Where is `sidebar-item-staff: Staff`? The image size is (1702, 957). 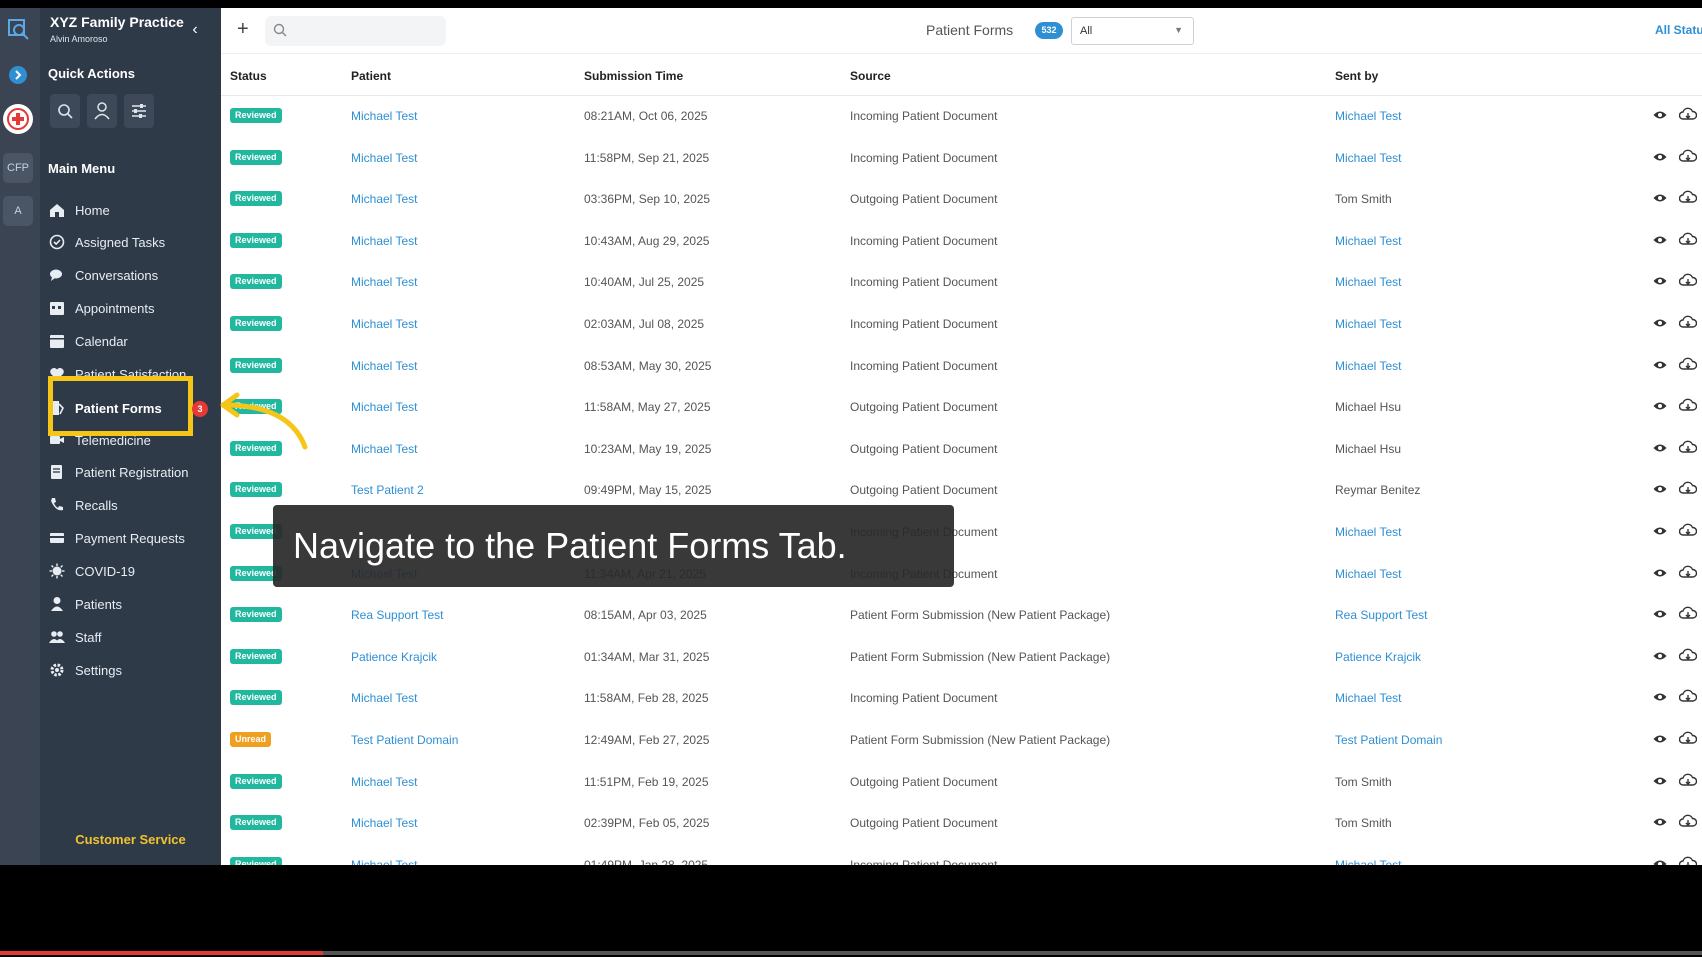
sidebar-item-staff: Staff is located at coordinates (133, 637).